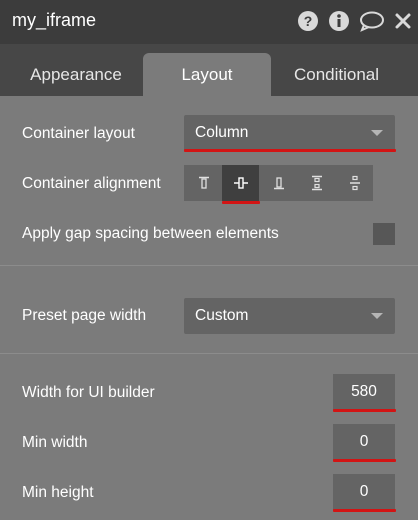  I want to click on element-name-title: my_iframe, so click(54, 20).